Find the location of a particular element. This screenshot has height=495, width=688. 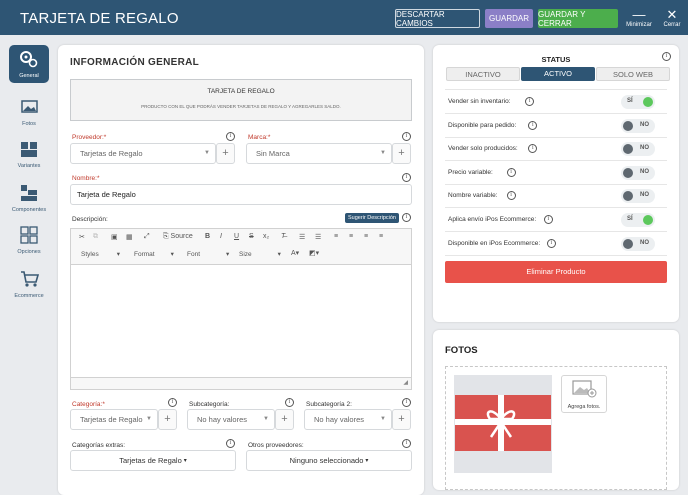

status-row: Precio variable: i NO is located at coordinates (556, 173).